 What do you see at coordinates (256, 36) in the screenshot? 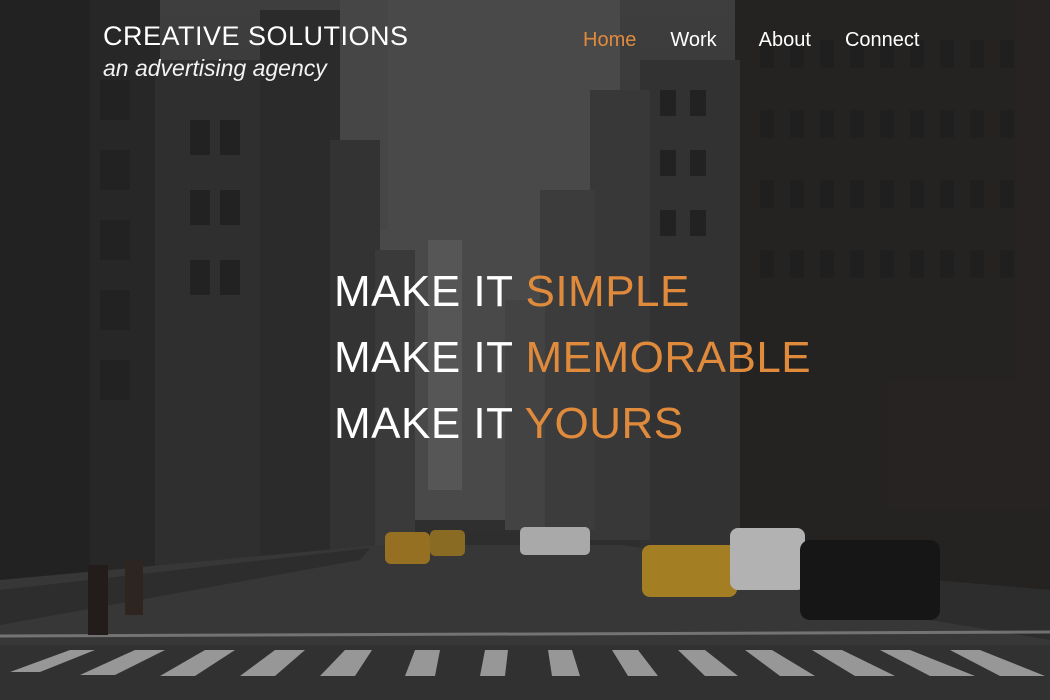
I see `brand-title: CREATIVE SOLUTIONS` at bounding box center [256, 36].